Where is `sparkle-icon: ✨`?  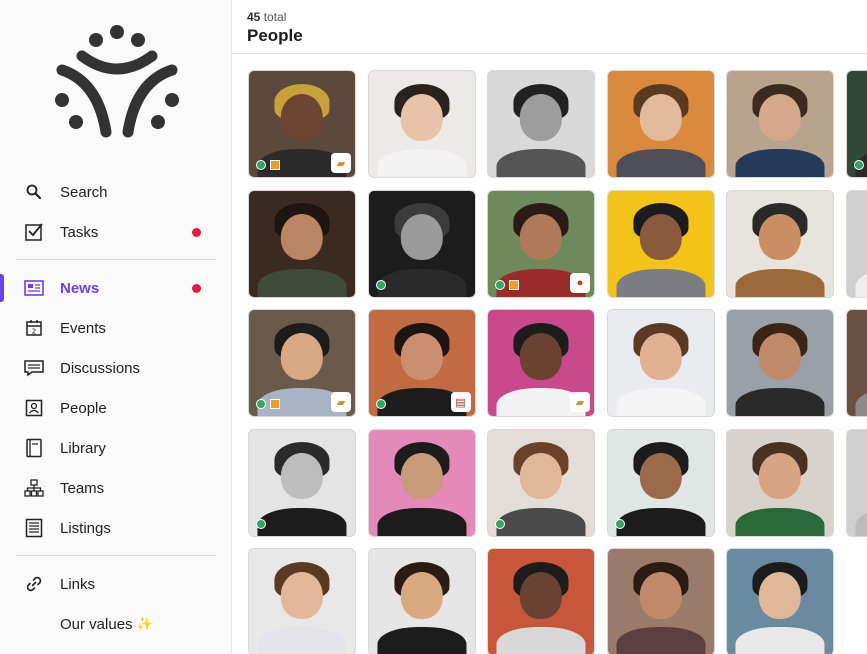 sparkle-icon: ✨ is located at coordinates (144, 623).